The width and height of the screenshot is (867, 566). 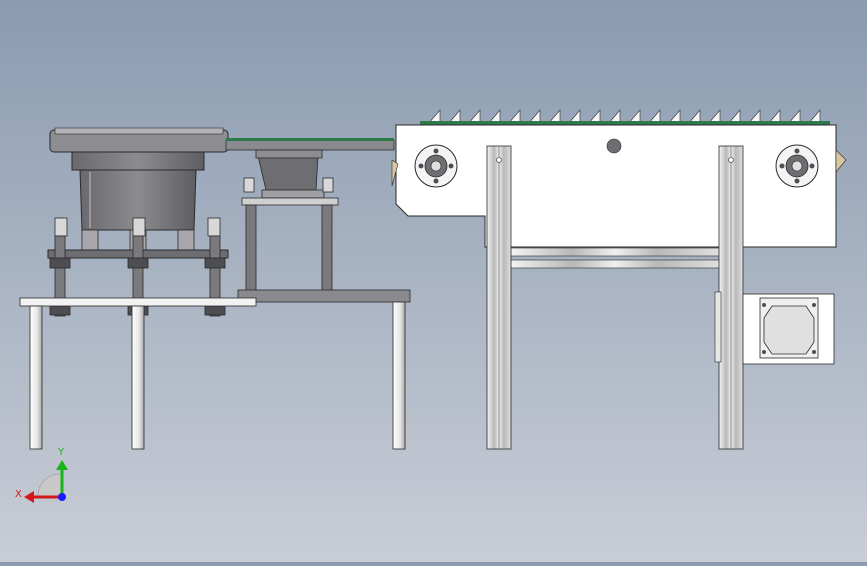 What do you see at coordinates (18, 494) in the screenshot?
I see `x-axis-label: X` at bounding box center [18, 494].